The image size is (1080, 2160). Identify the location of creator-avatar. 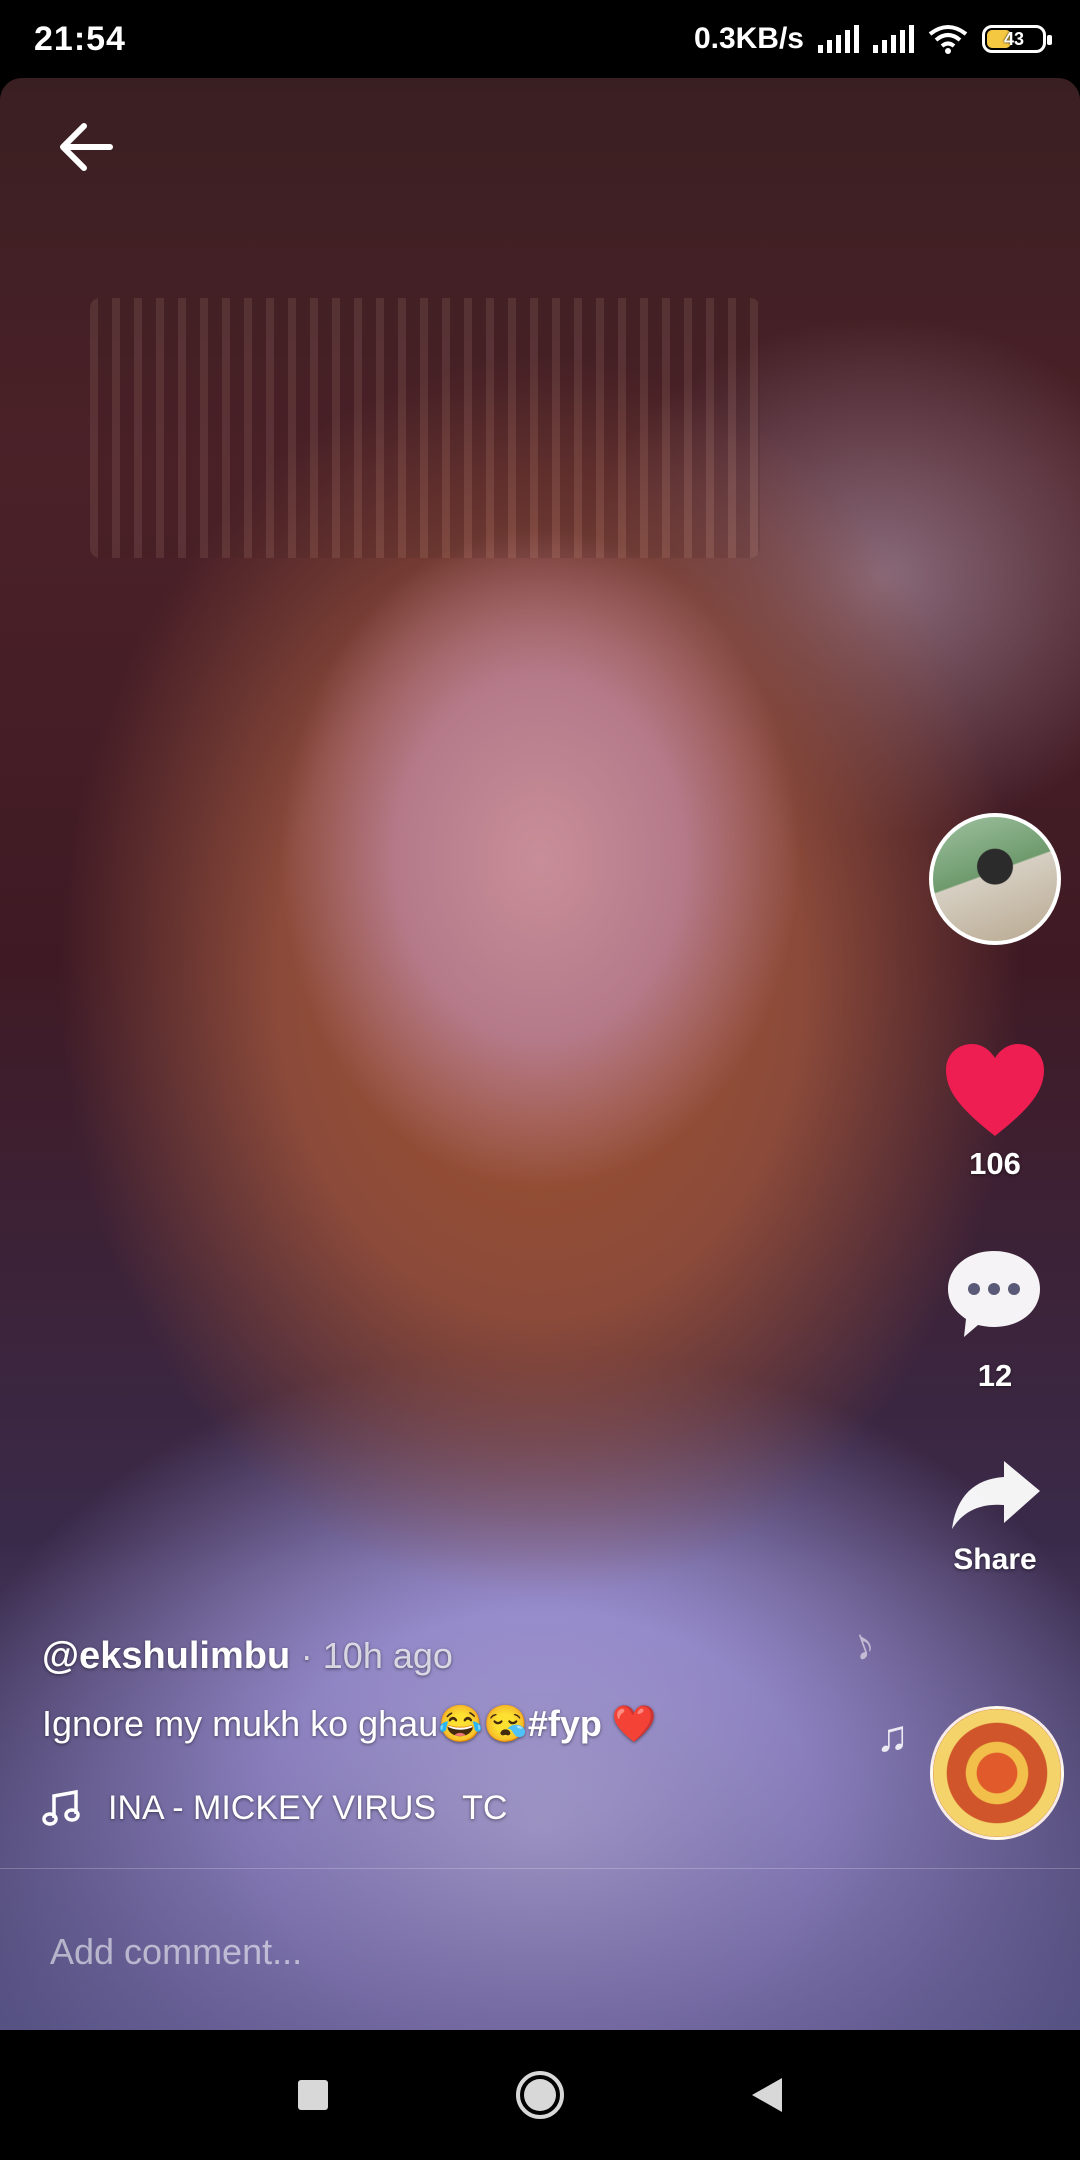
(995, 879).